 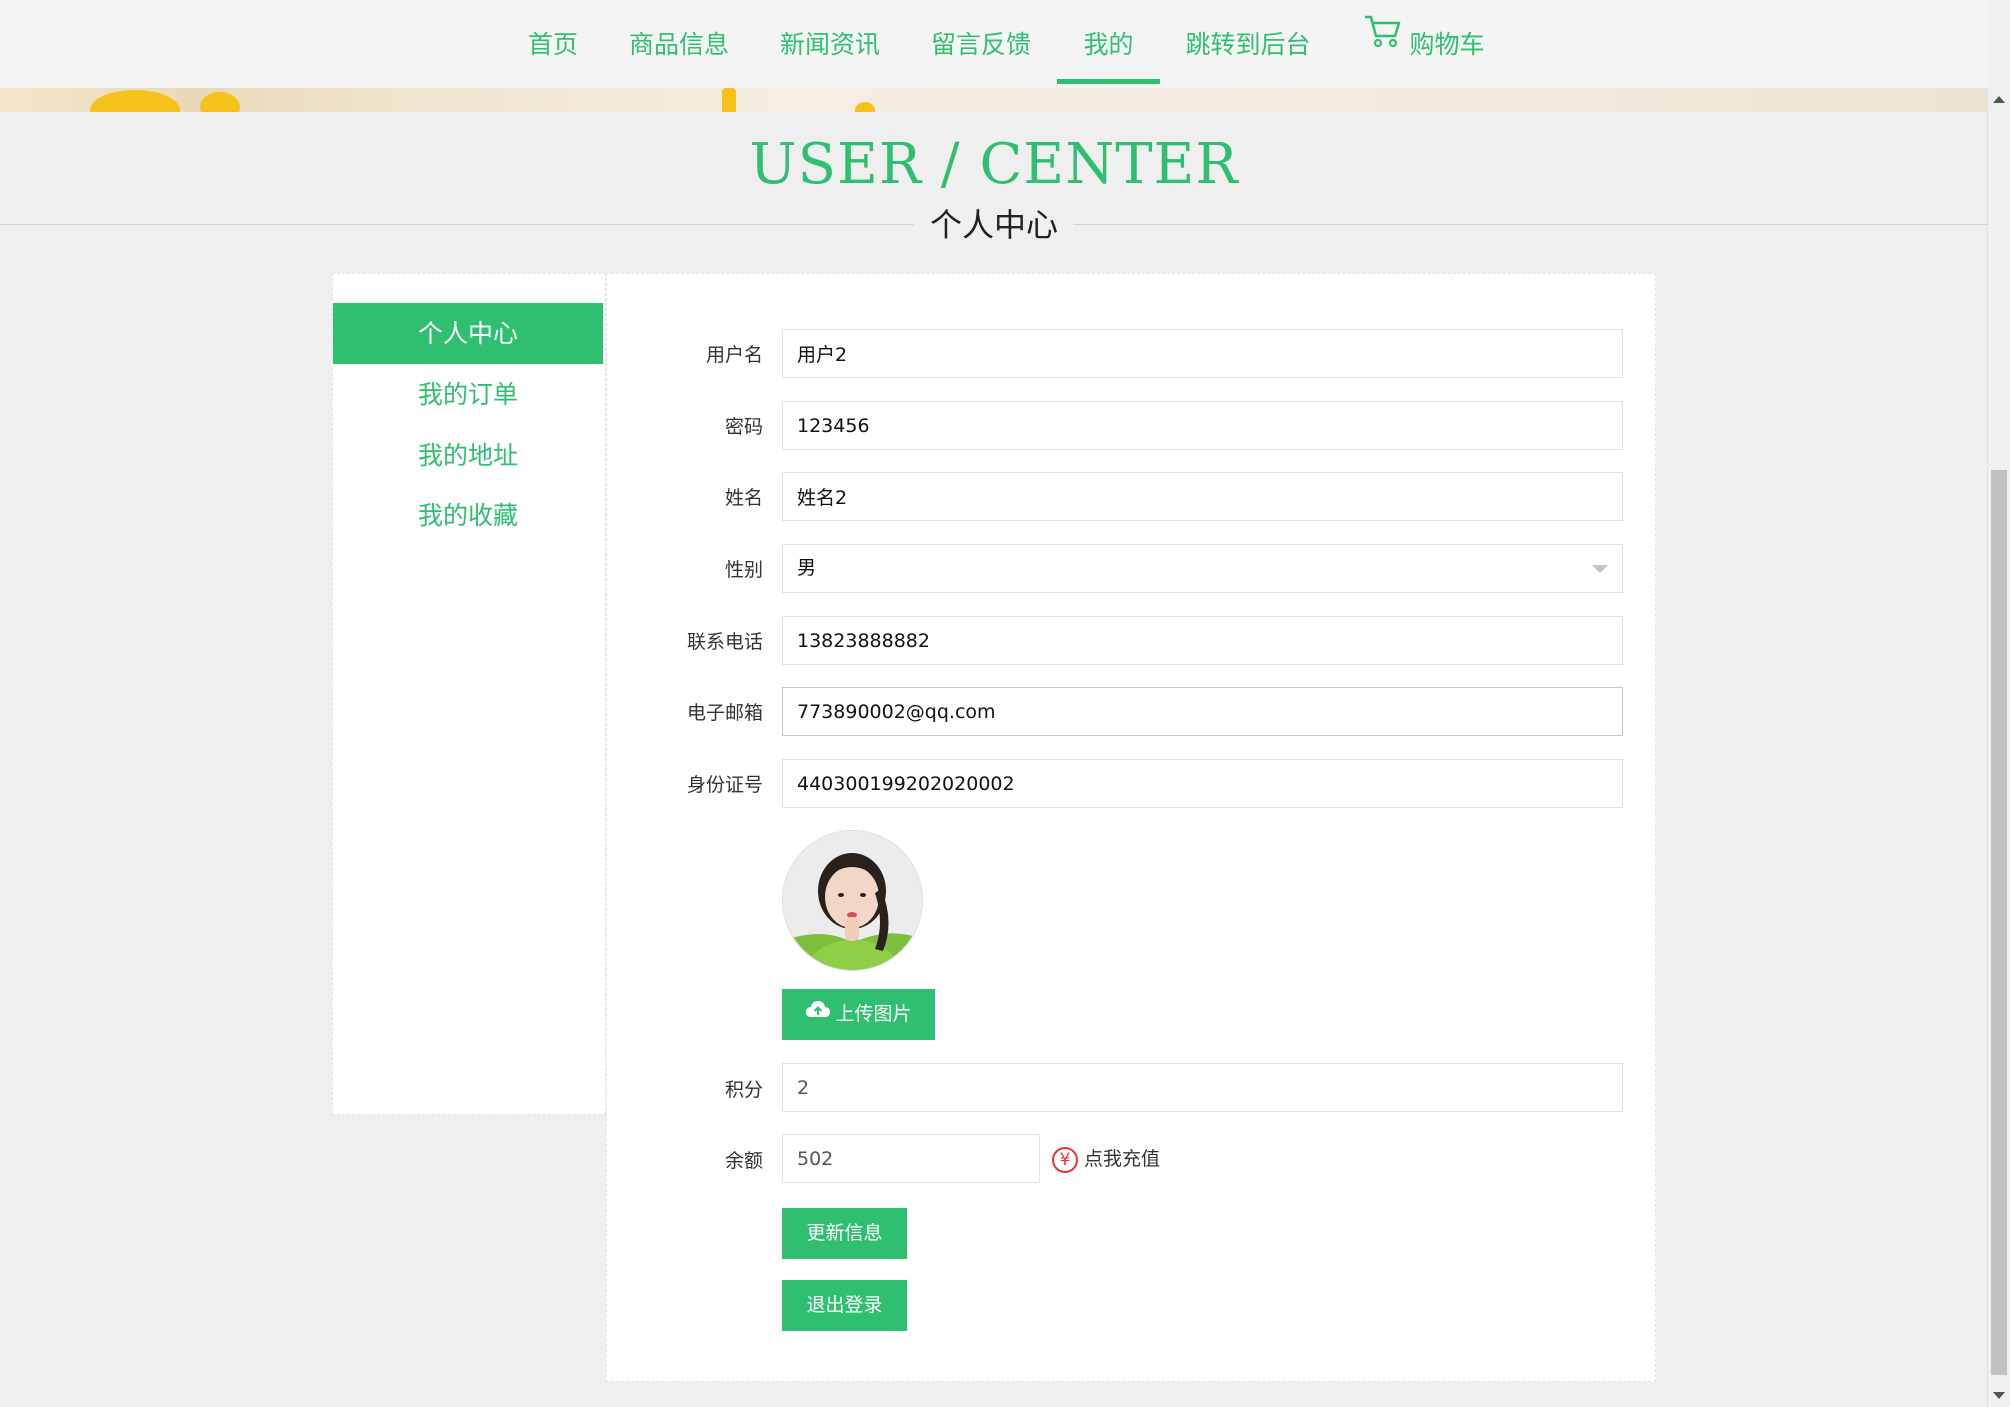 I want to click on idcard-field, so click(x=1202, y=783).